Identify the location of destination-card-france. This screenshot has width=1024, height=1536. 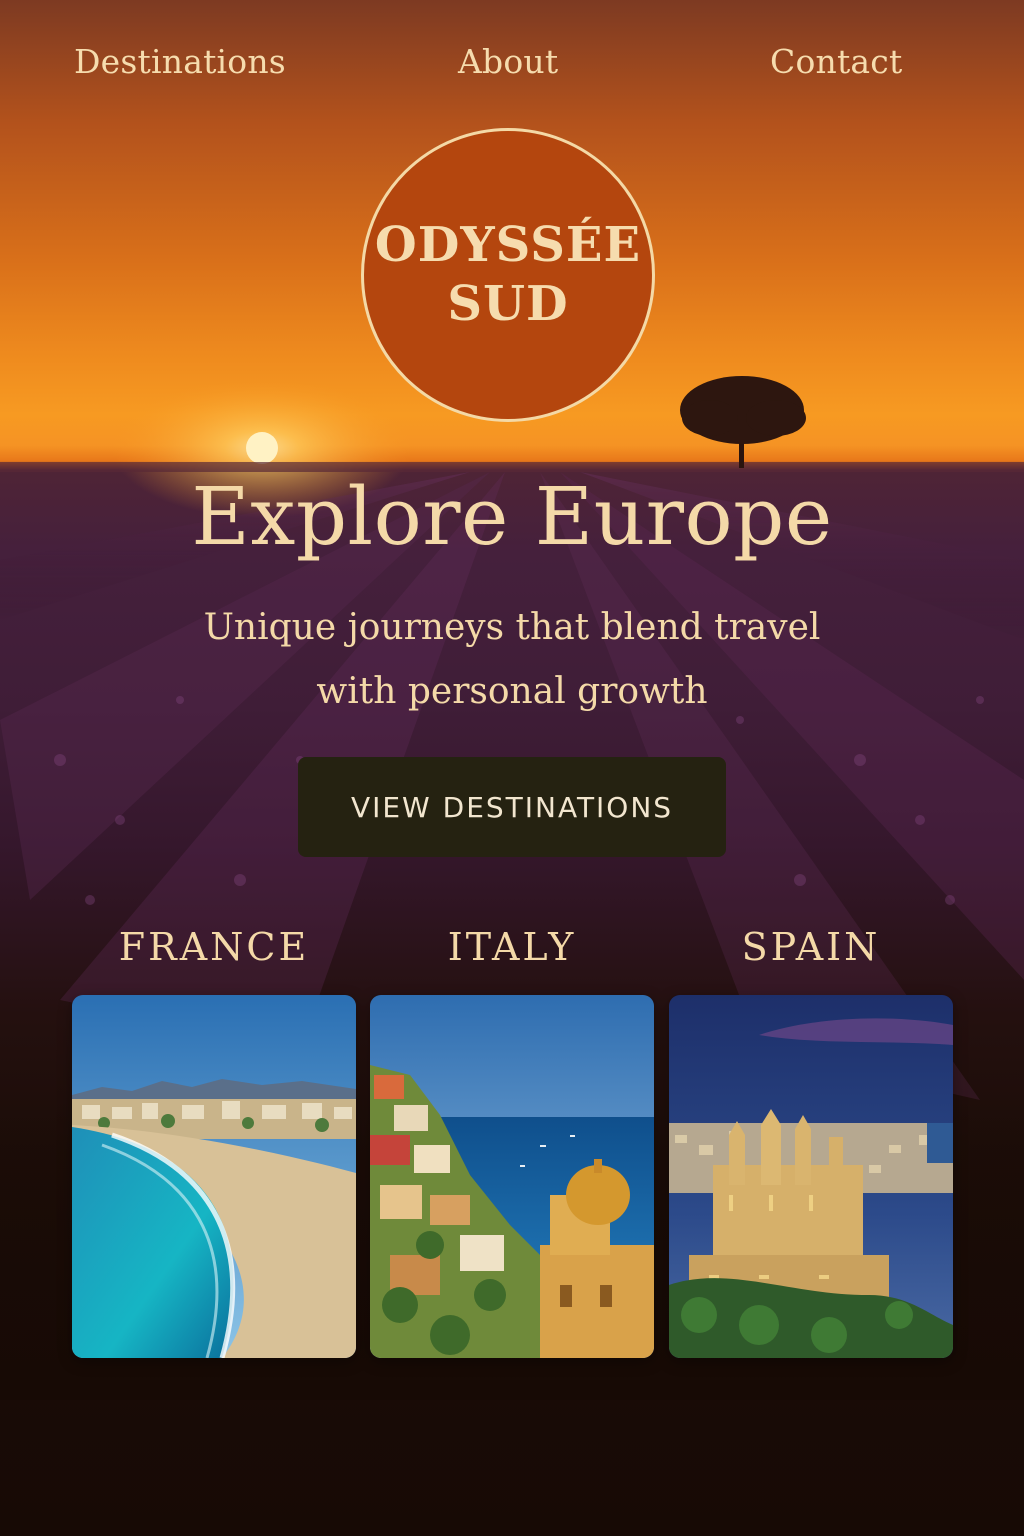
(214, 1176).